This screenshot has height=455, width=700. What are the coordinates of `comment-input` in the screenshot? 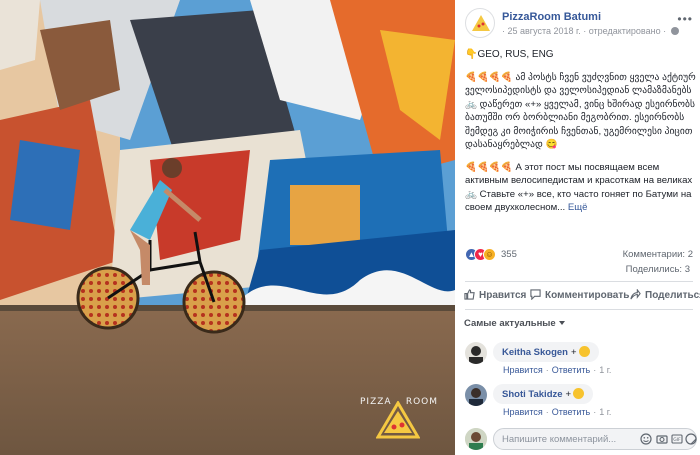 It's located at (567, 439).